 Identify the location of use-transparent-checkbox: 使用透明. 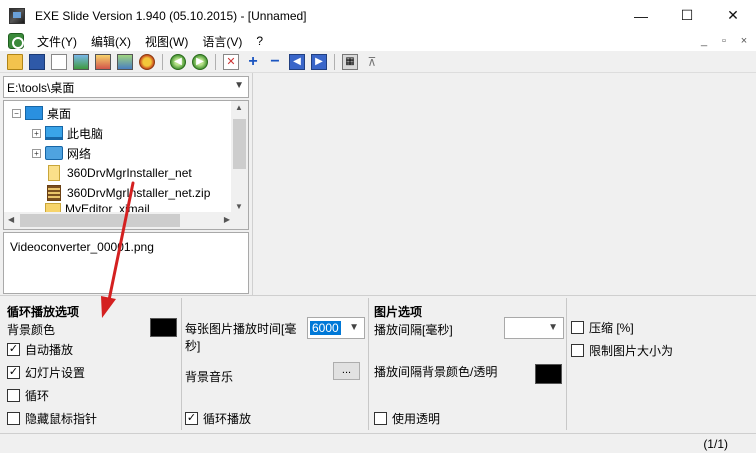
(407, 418).